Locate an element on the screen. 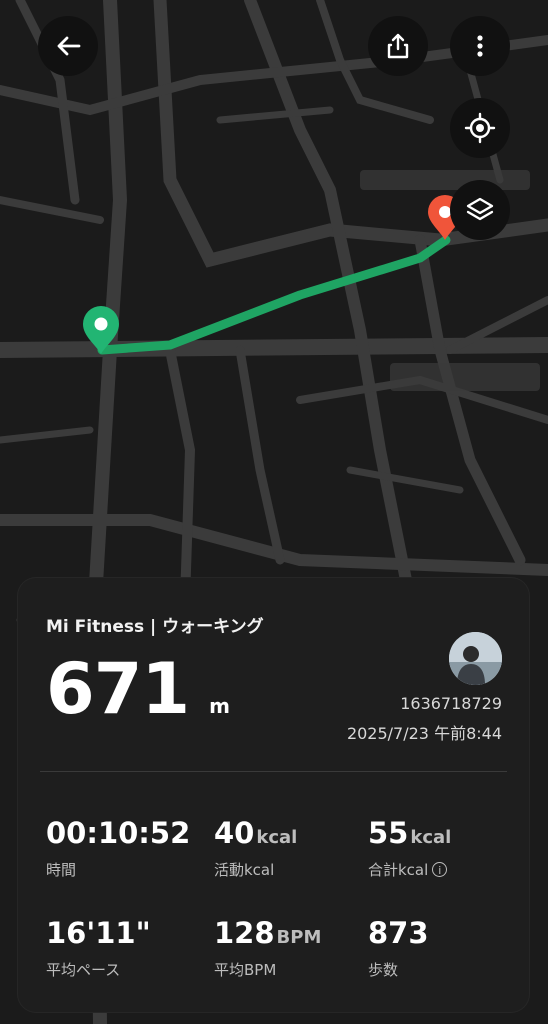 This screenshot has width=548, height=1024. avatar-photo-icon is located at coordinates (475, 658).